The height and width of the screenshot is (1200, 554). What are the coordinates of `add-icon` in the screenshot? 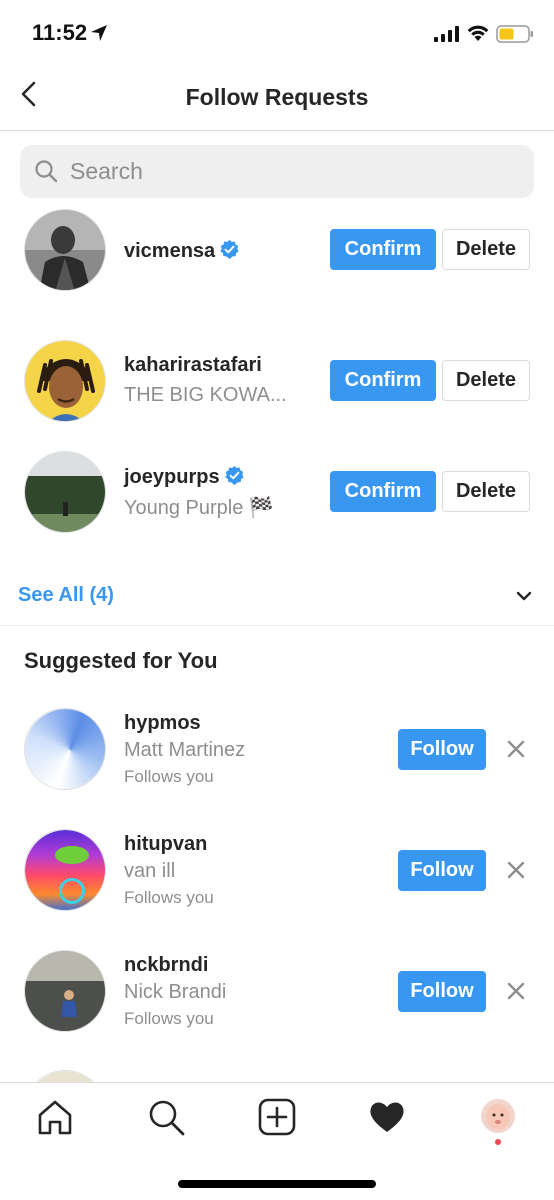 It's located at (277, 1117).